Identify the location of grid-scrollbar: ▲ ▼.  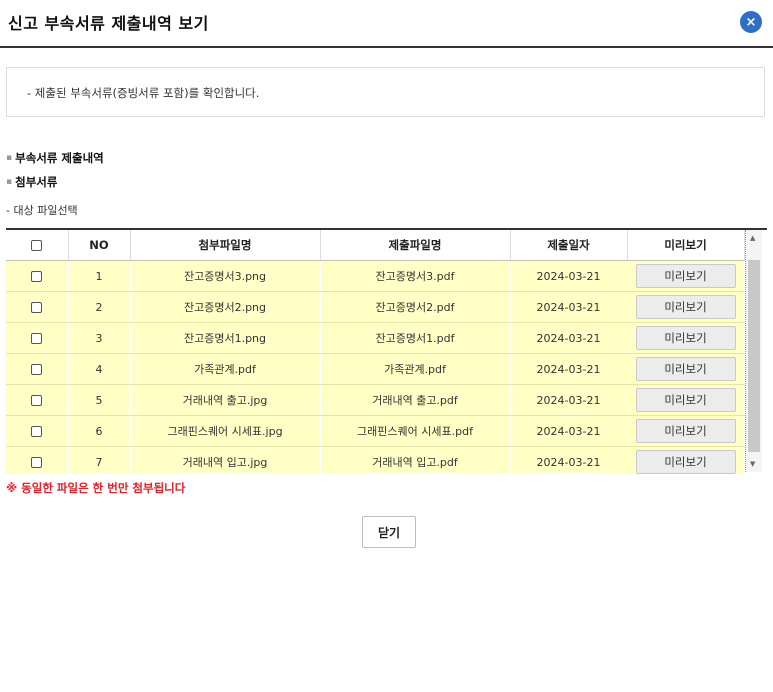
(753, 351).